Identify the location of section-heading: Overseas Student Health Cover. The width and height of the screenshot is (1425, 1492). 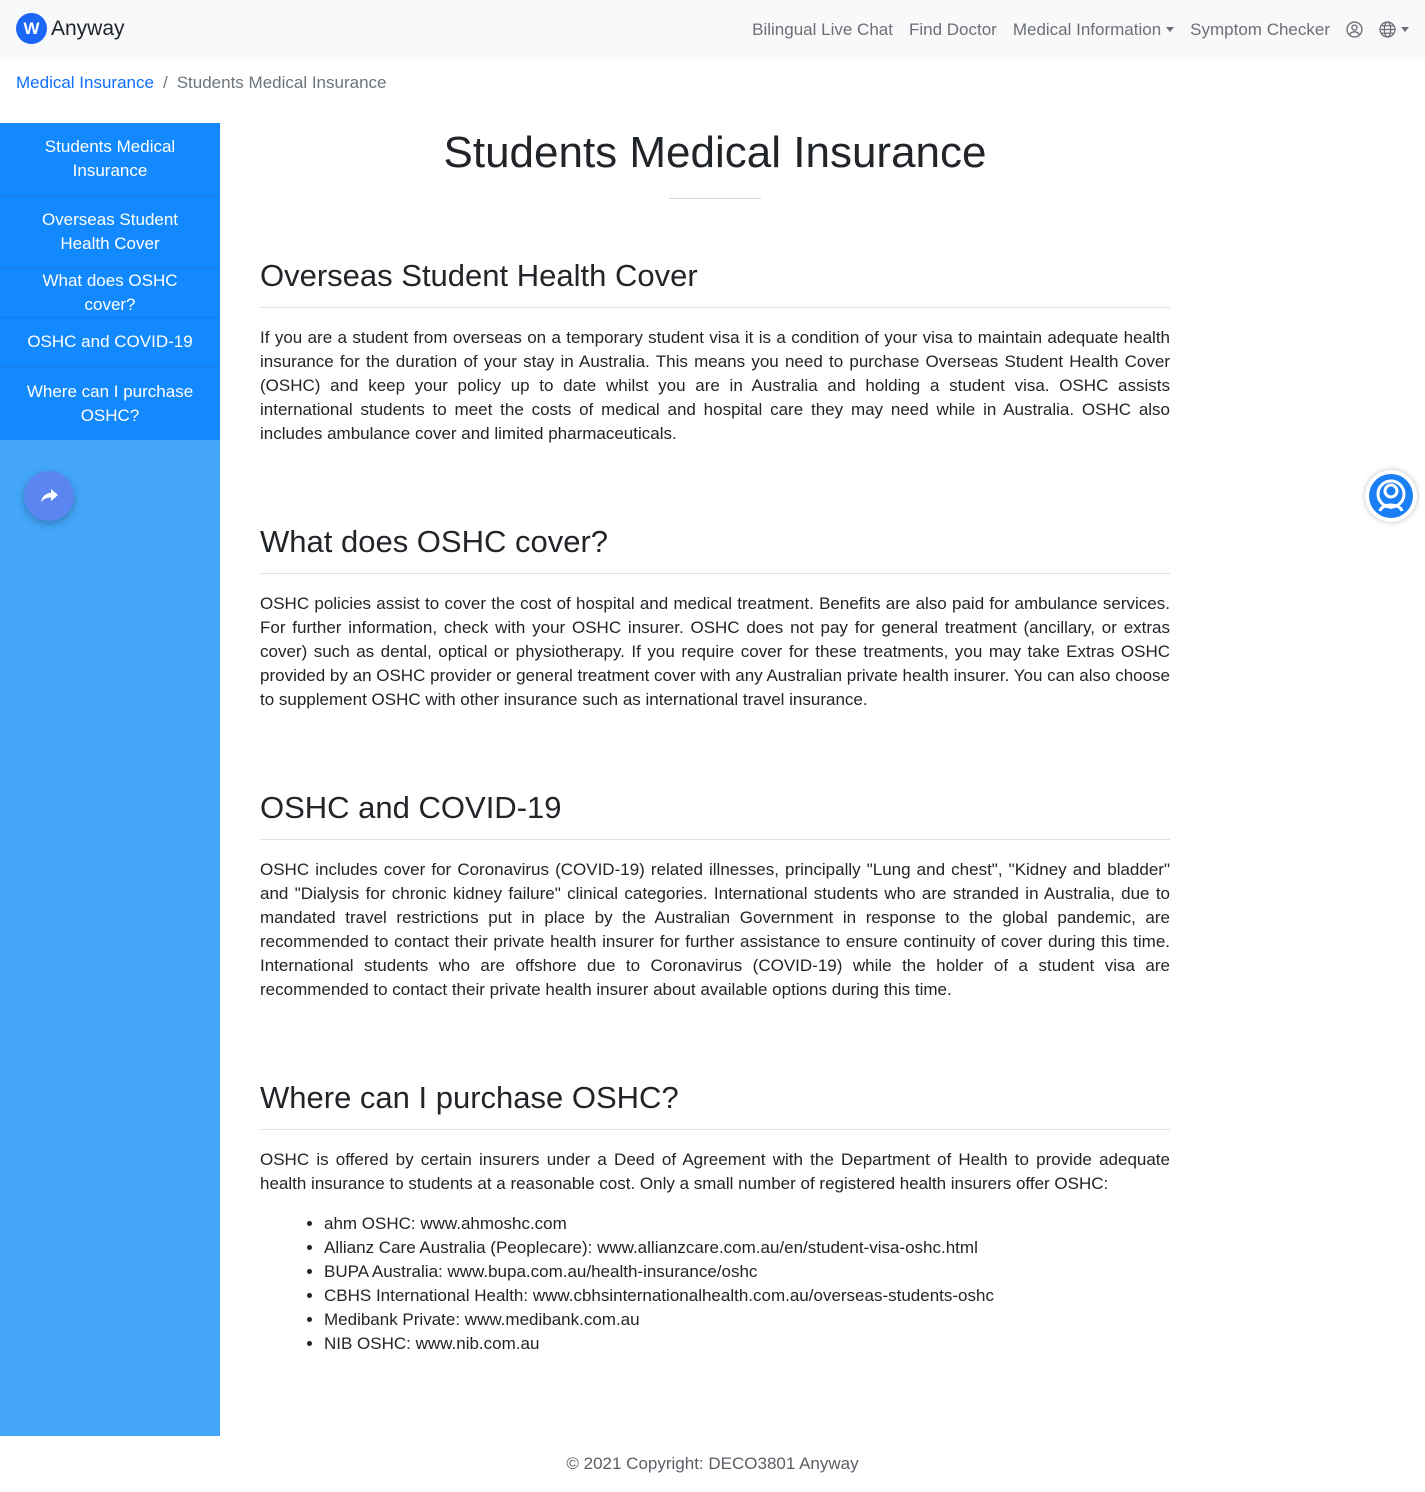
(715, 282).